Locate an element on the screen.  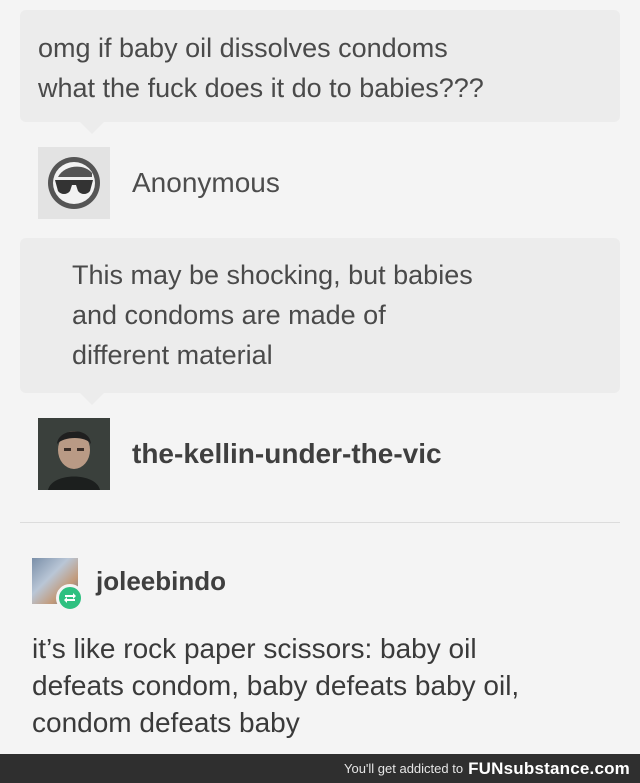
reblog-line: it’s like rock paper scissors: baby oil is located at coordinates (254, 648).